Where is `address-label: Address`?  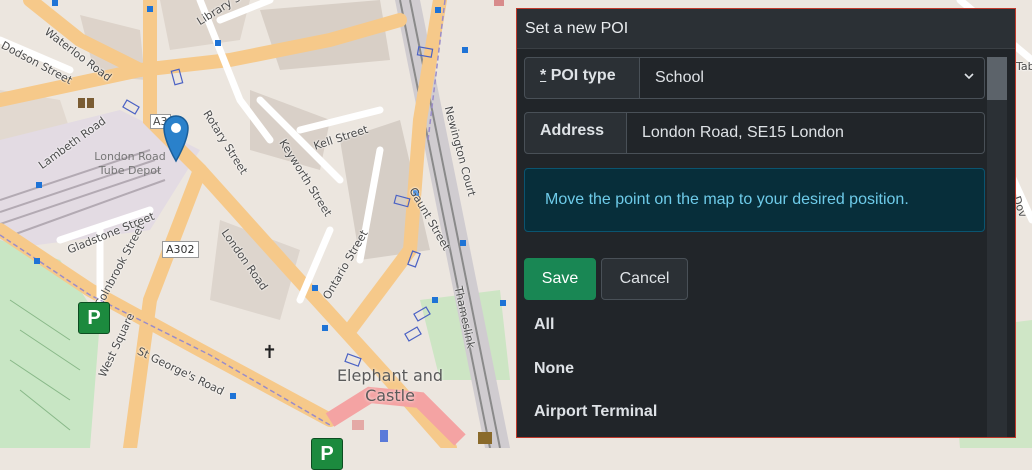 address-label: Address is located at coordinates (575, 133).